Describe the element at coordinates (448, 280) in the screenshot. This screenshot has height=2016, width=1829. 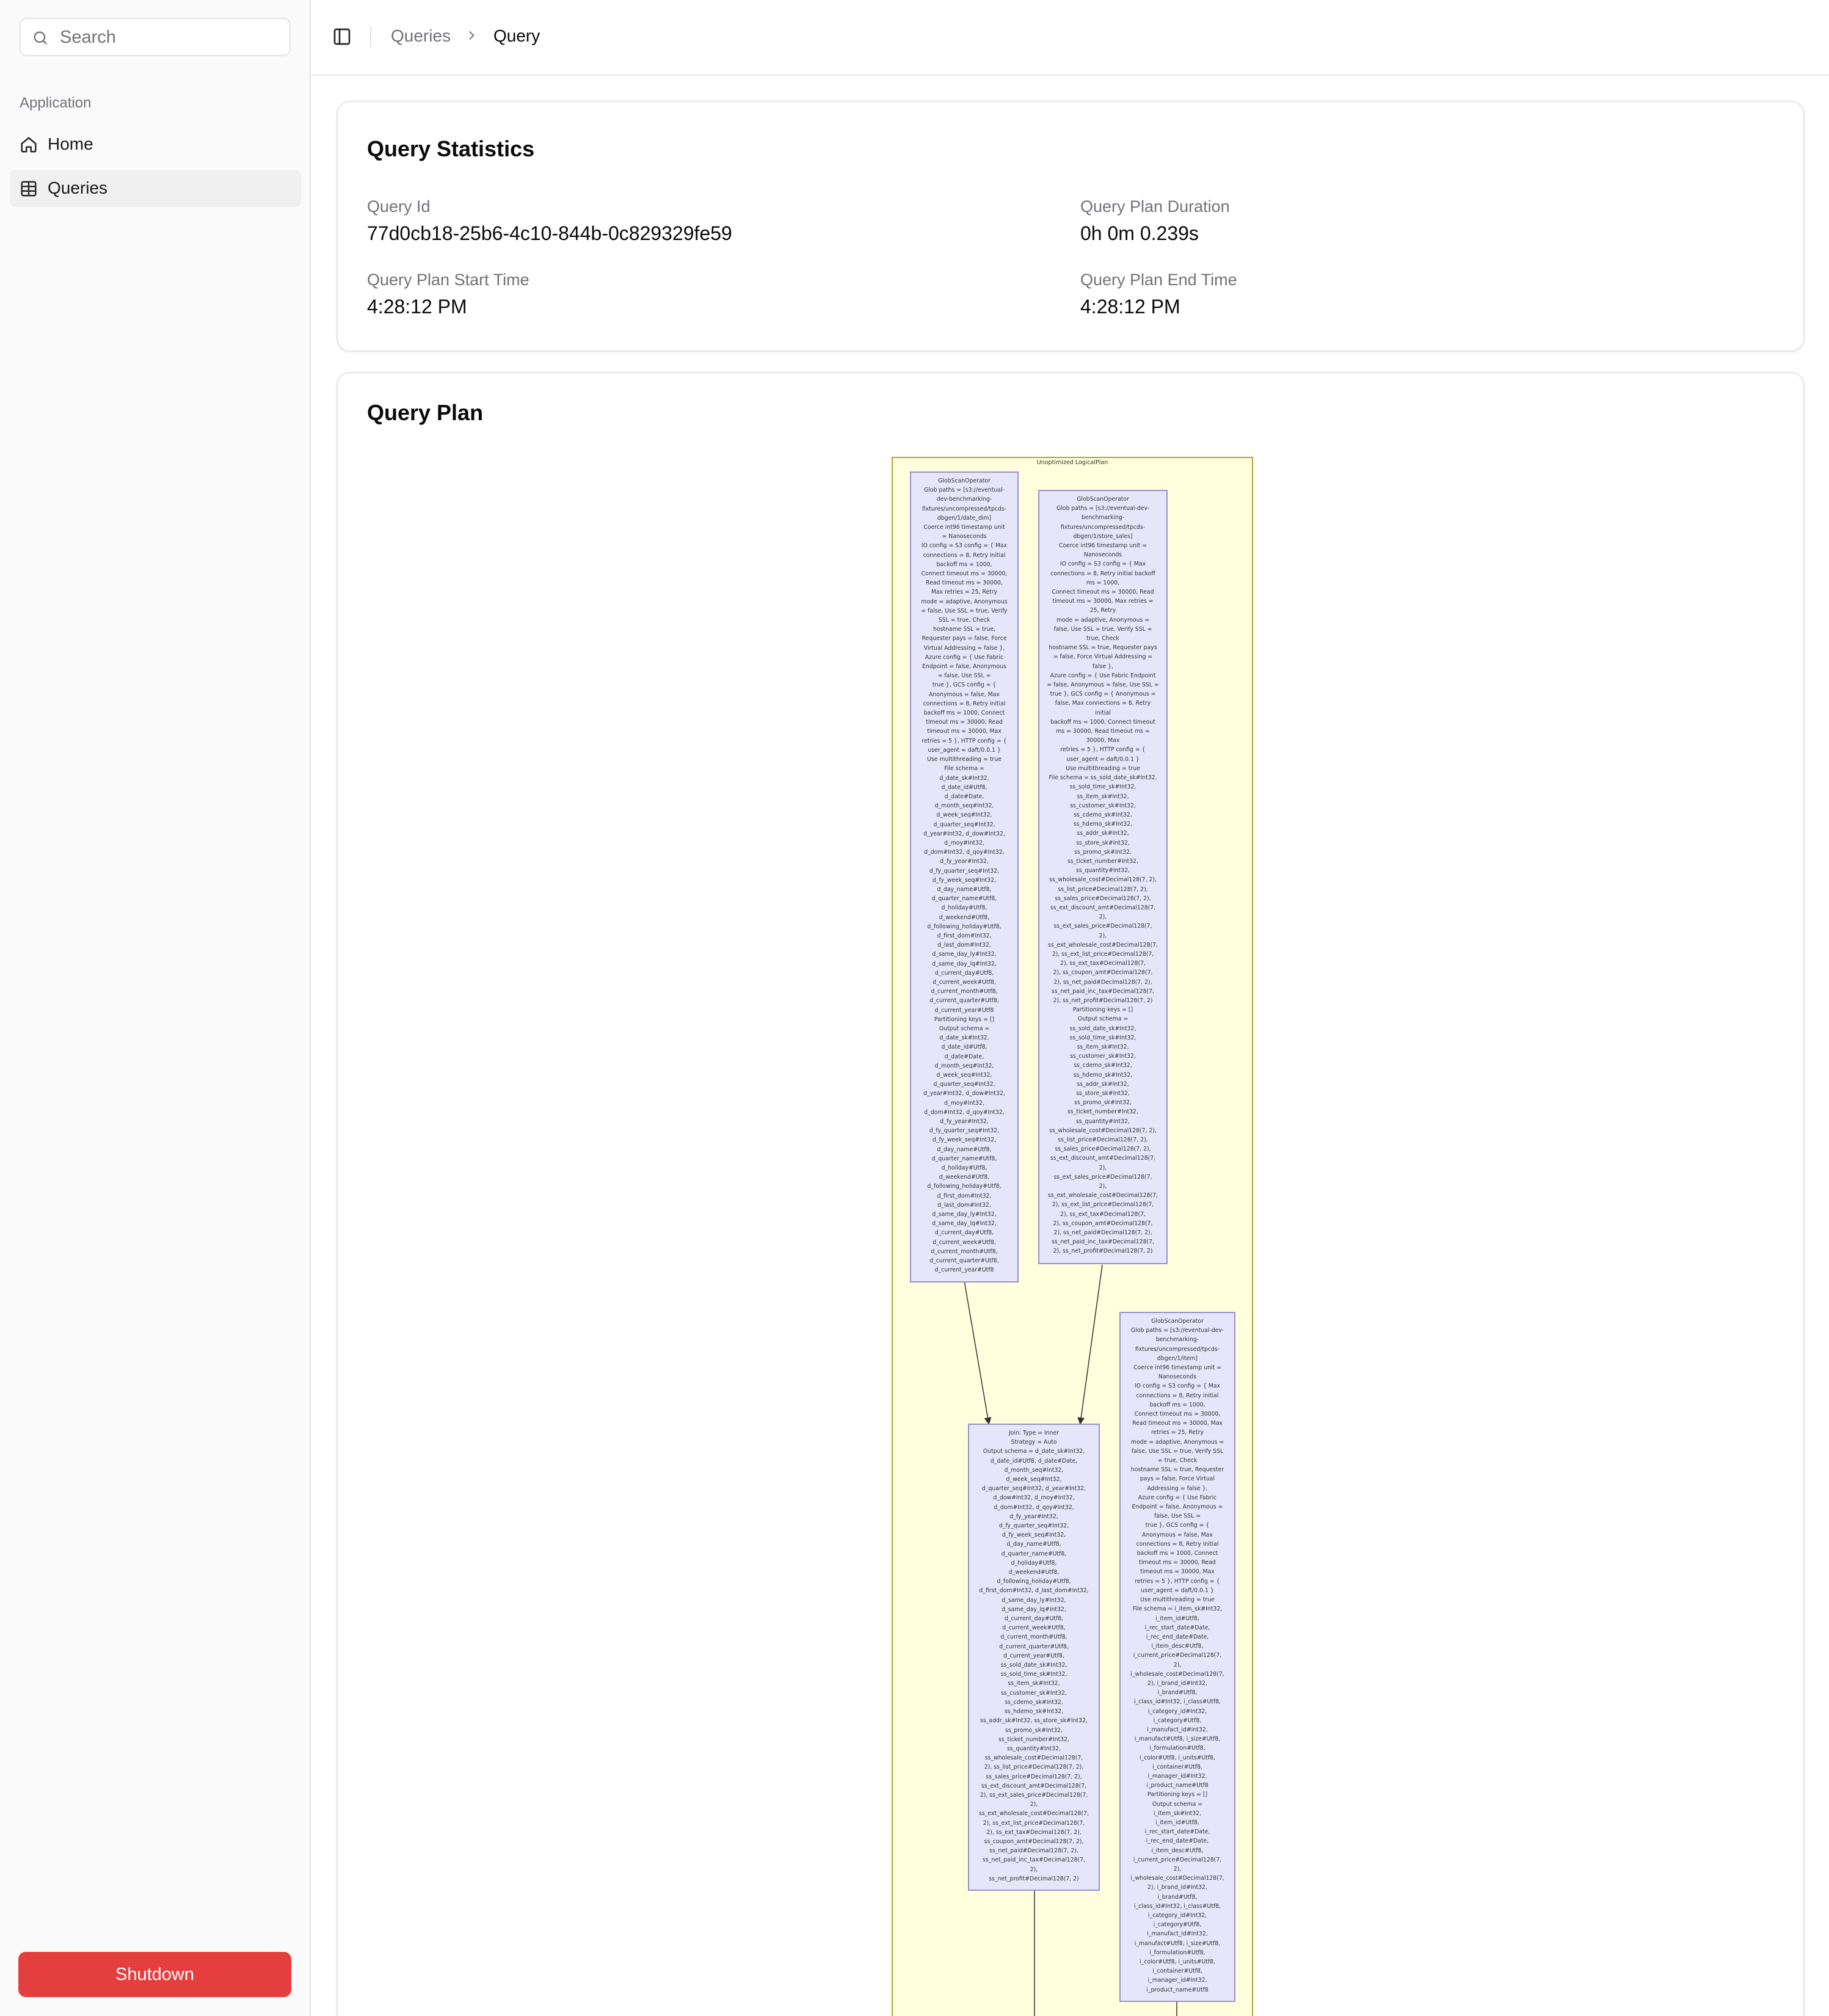
I see `query-plan-start-time-label: Query Plan Start Time` at that location.